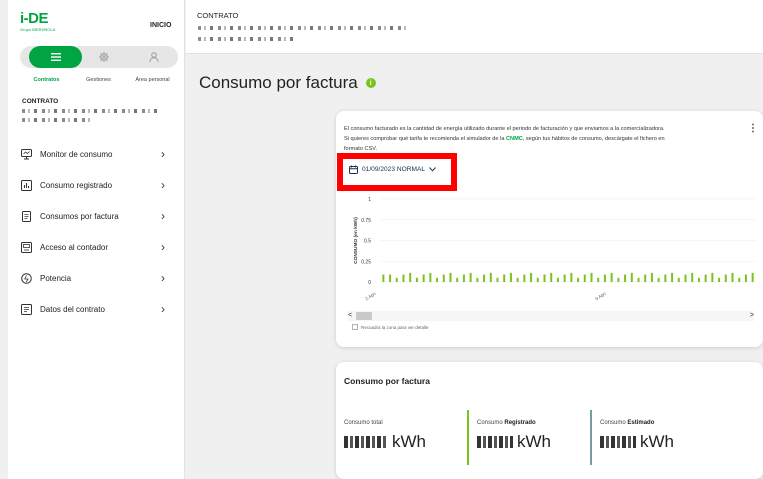 The image size is (763, 479). Describe the element at coordinates (287, 83) in the screenshot. I see `page-title-row: Consumo por factura i` at that location.